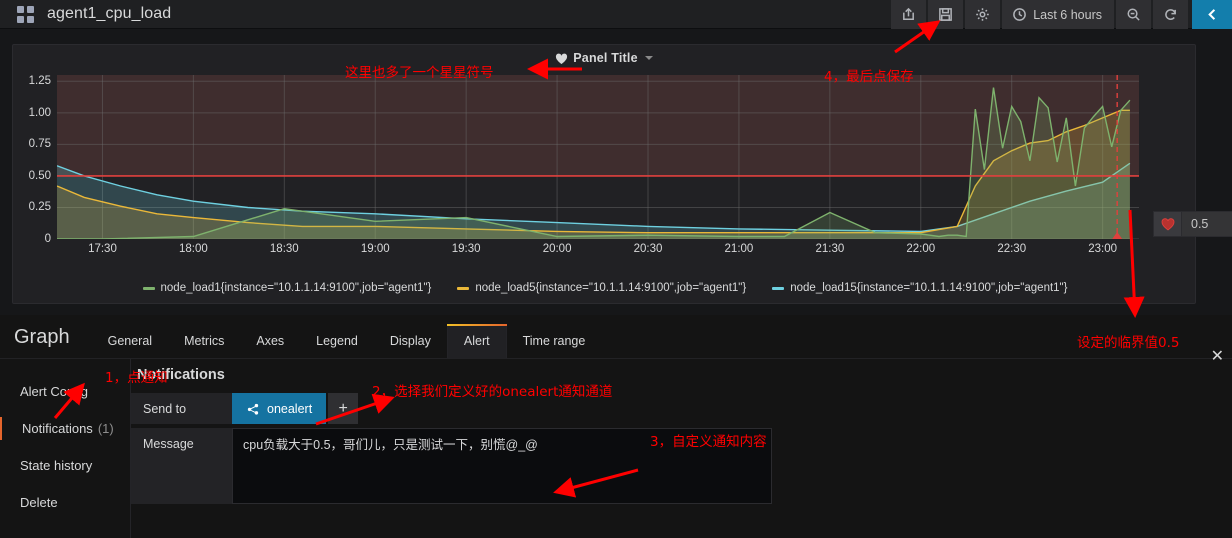  Describe the element at coordinates (410, 346) in the screenshot. I see `tab-display: Display` at that location.